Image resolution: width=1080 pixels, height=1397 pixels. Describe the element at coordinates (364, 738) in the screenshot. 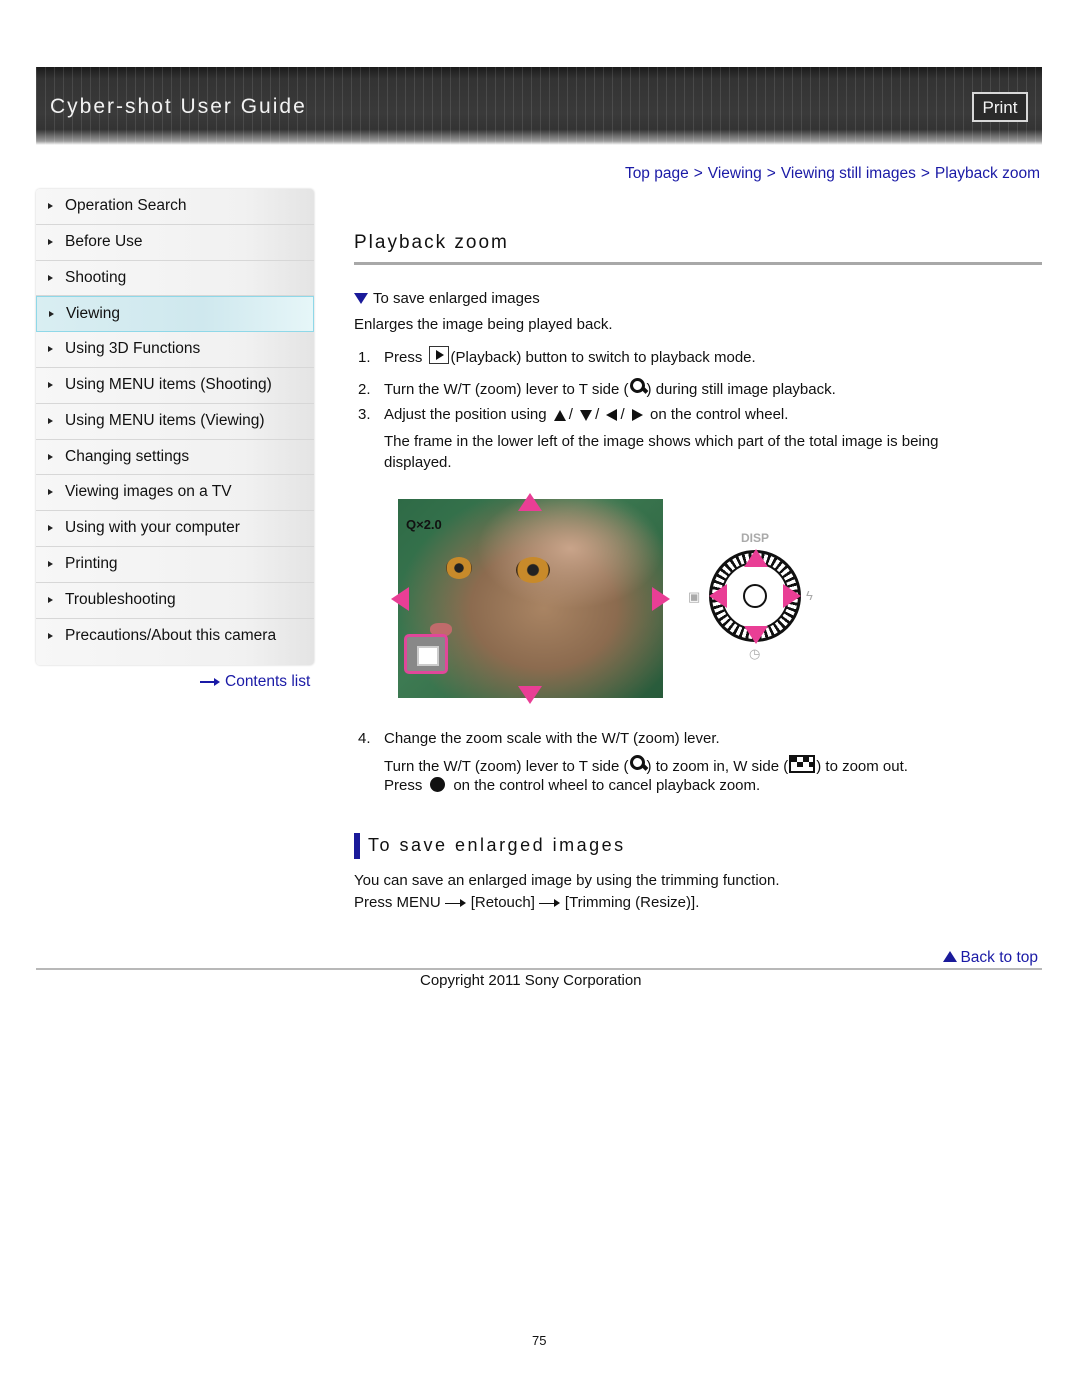

I see `step-number: 4.` at that location.